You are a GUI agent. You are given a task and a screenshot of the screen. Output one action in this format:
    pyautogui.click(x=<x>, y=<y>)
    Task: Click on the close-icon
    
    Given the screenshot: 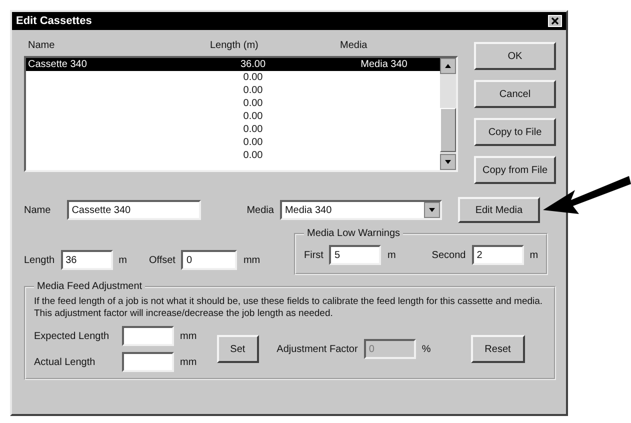 What is the action you would take?
    pyautogui.click(x=555, y=21)
    